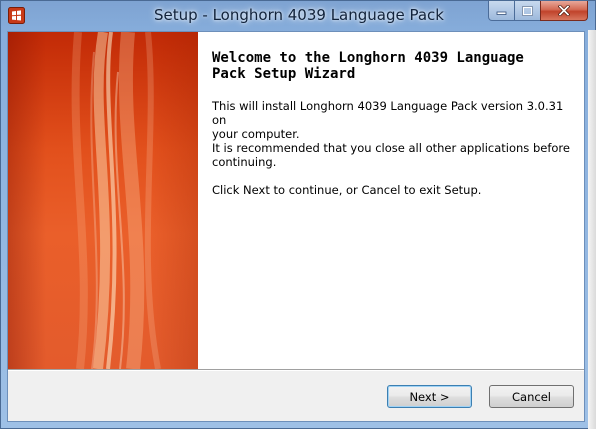 The width and height of the screenshot is (596, 429). I want to click on close-button, so click(564, 11).